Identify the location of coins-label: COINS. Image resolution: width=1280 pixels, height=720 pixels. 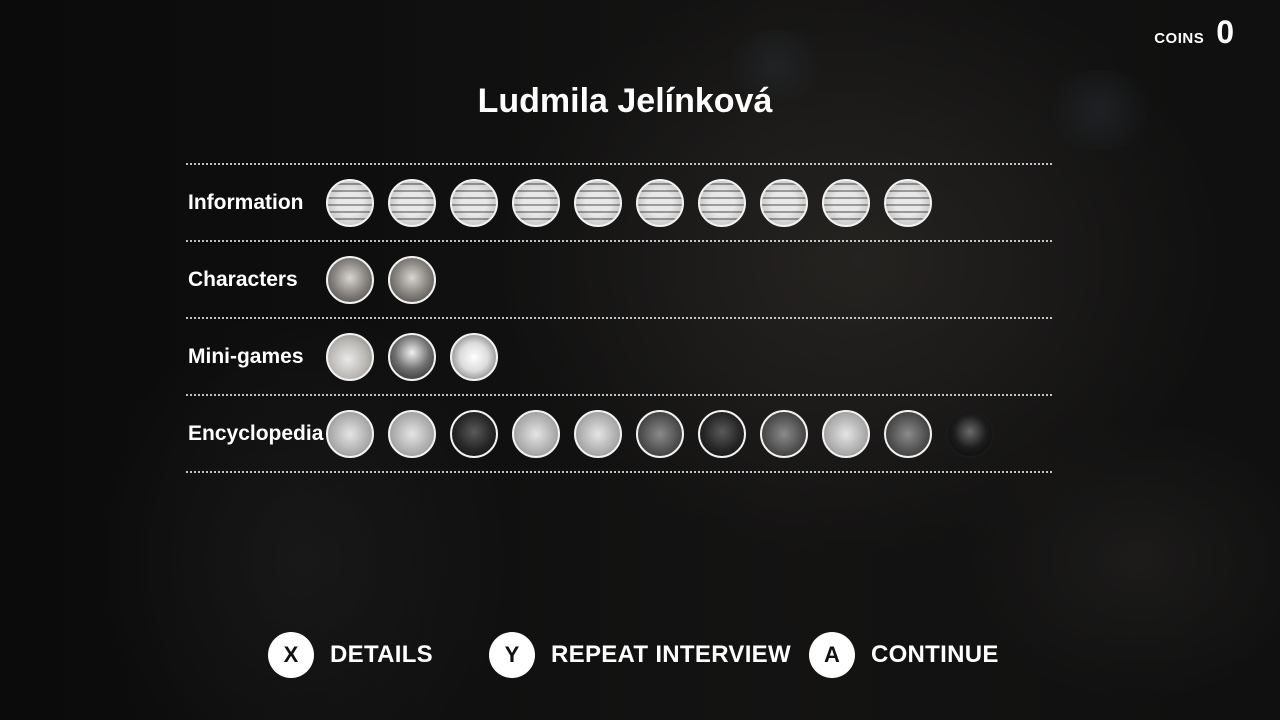
(1179, 38).